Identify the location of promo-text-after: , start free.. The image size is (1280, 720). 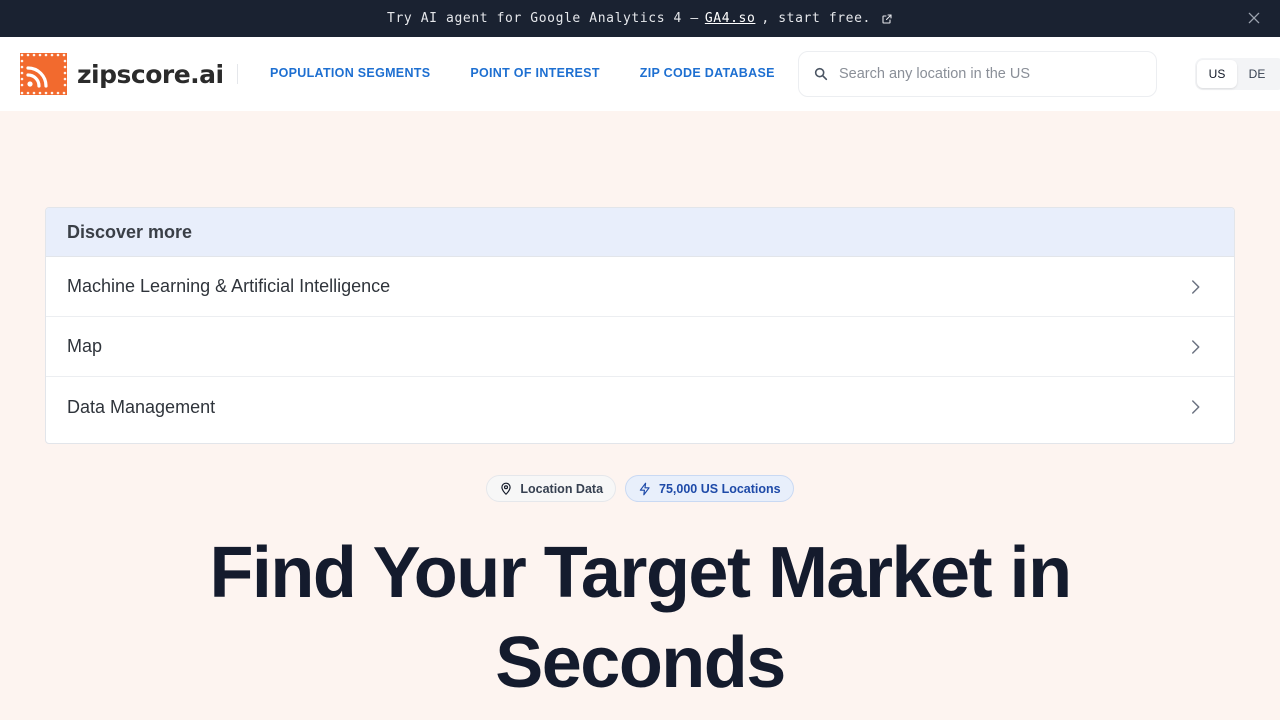
(816, 18).